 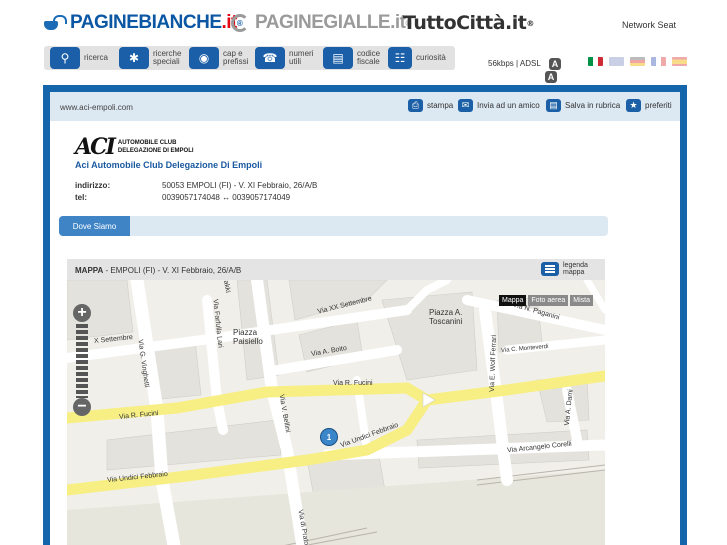 I want to click on flag-spain-icon, so click(x=679, y=61).